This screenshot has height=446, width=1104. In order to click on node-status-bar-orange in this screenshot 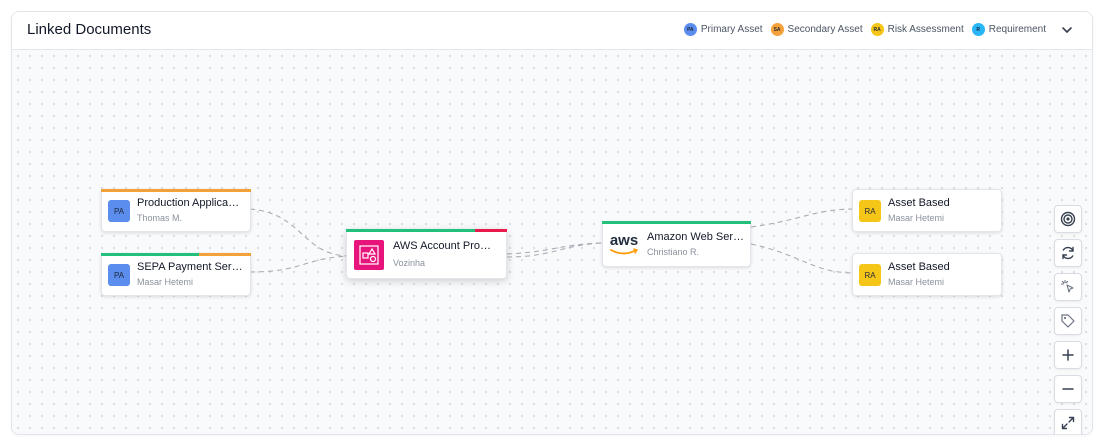, I will do `click(225, 254)`.